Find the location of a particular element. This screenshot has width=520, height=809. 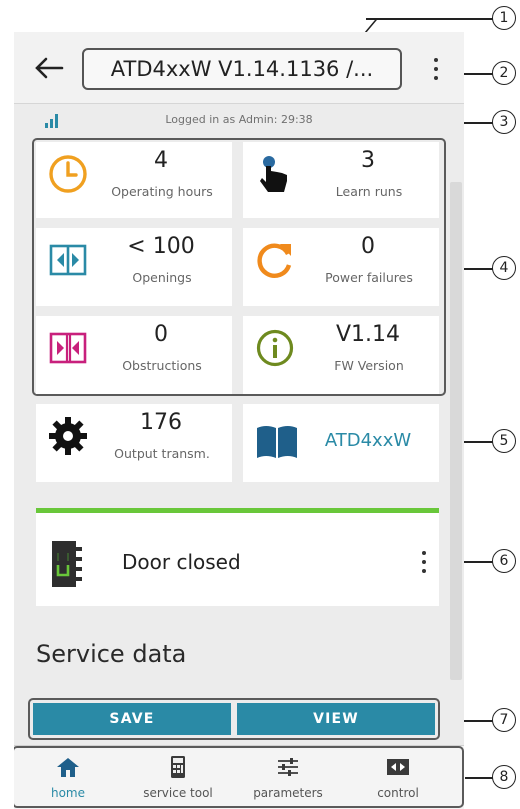

obstruction-icon is located at coordinates (68, 348).